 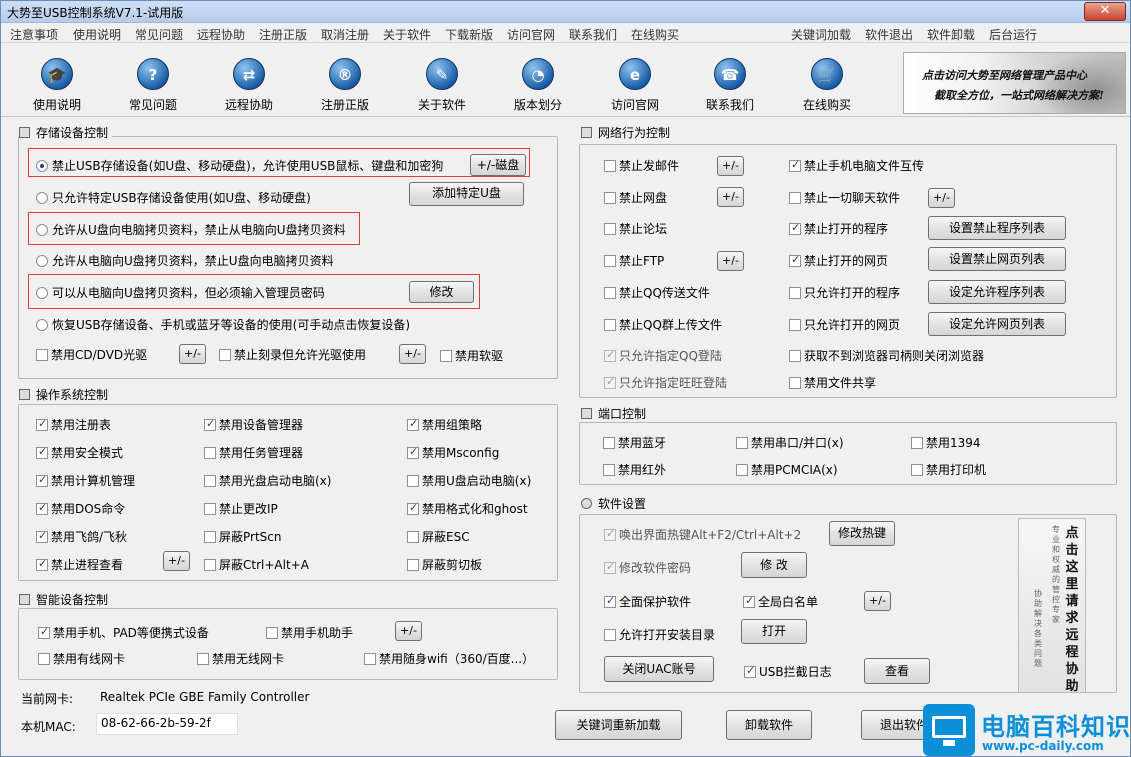 What do you see at coordinates (283, 34) in the screenshot?
I see `menu-register: 注册正版` at bounding box center [283, 34].